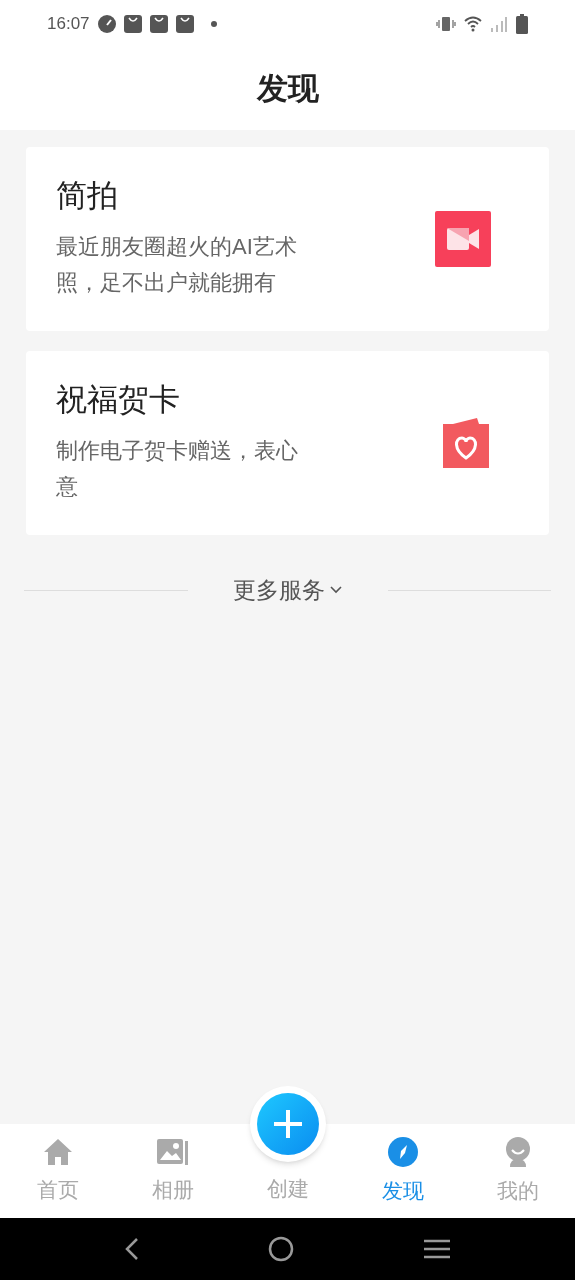 The width and height of the screenshot is (575, 1280). What do you see at coordinates (87, 196) in the screenshot?
I see `card-title: 简拍` at bounding box center [87, 196].